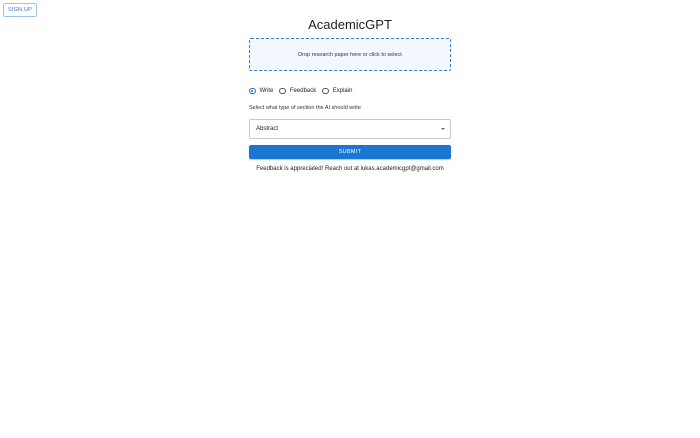  I want to click on radio-label-explain: Explain, so click(342, 91).